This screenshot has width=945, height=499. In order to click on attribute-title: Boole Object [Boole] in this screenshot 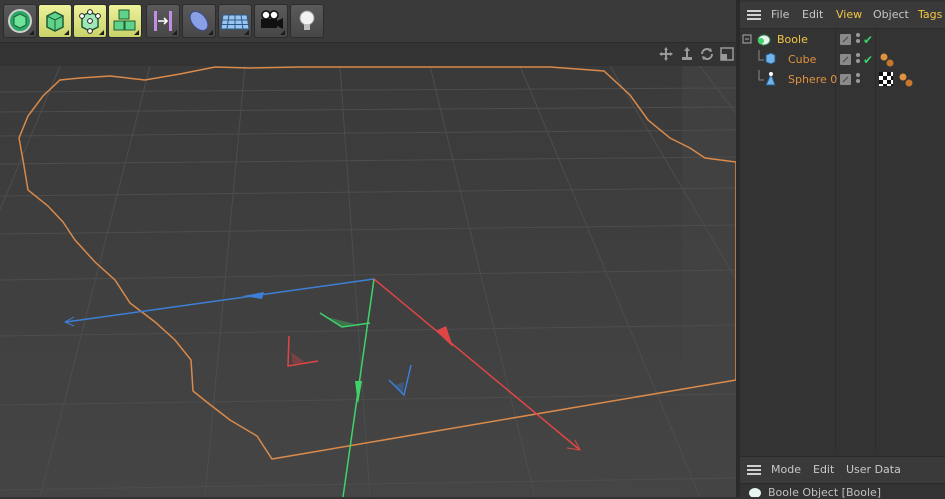, I will do `click(825, 492)`.